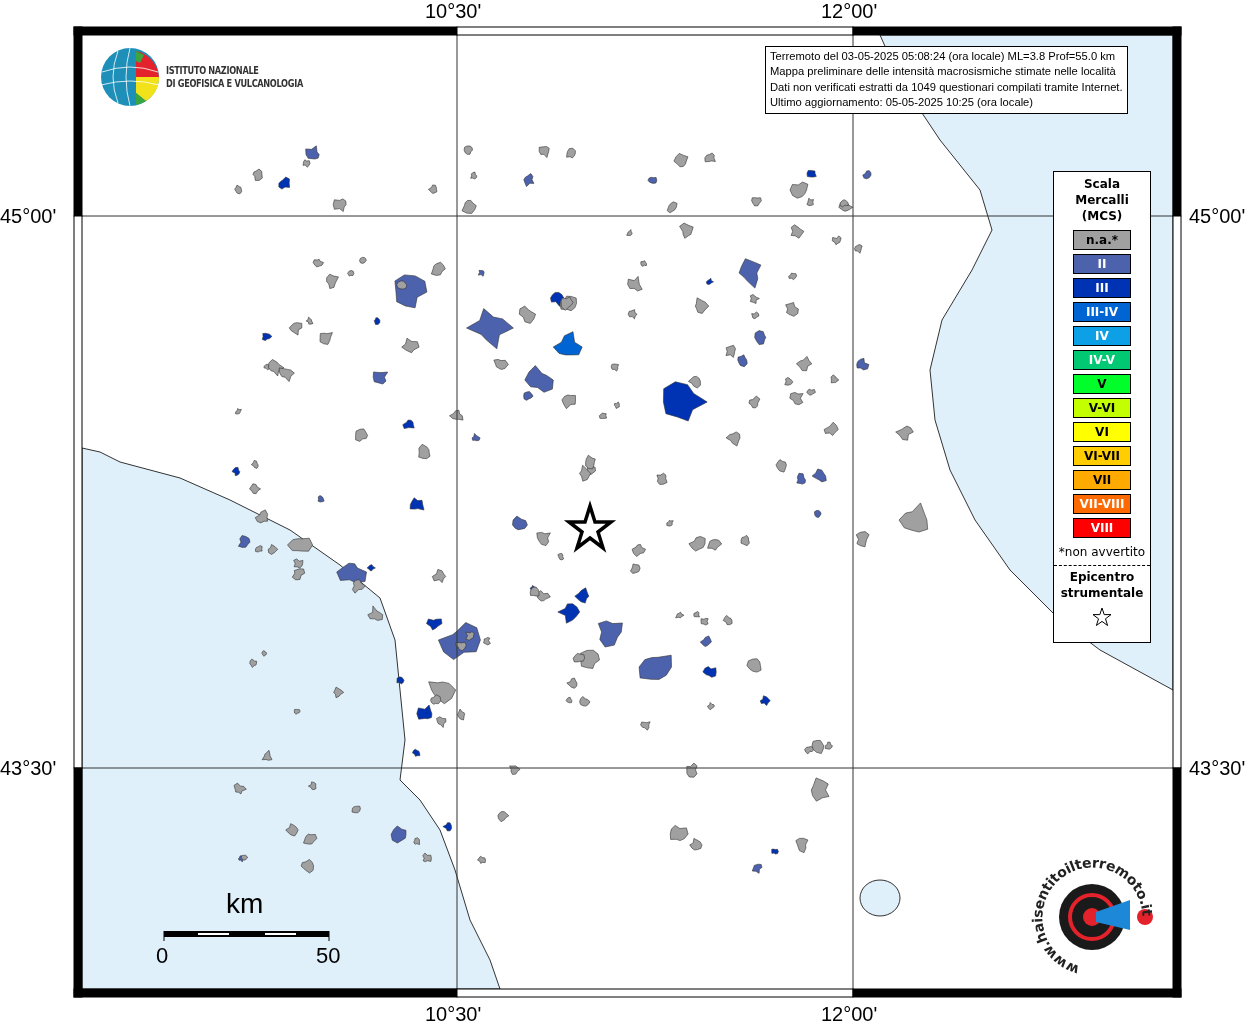  Describe the element at coordinates (213, 70) in the screenshot. I see `institute-name: ISTITUTO NAZIONALE` at that location.